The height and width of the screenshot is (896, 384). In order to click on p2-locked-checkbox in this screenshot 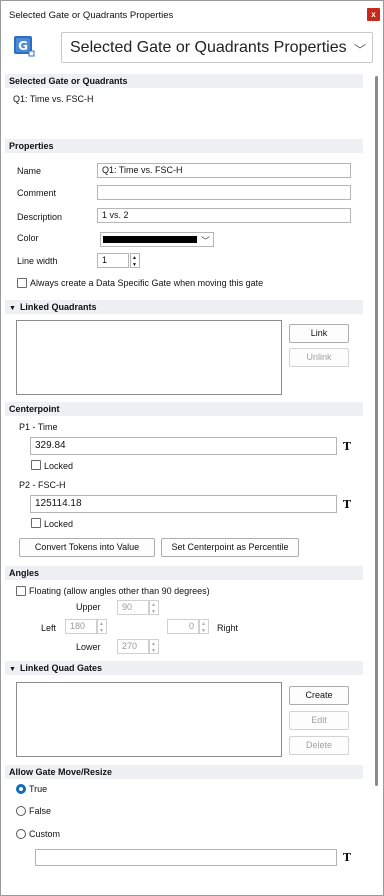, I will do `click(36, 523)`.